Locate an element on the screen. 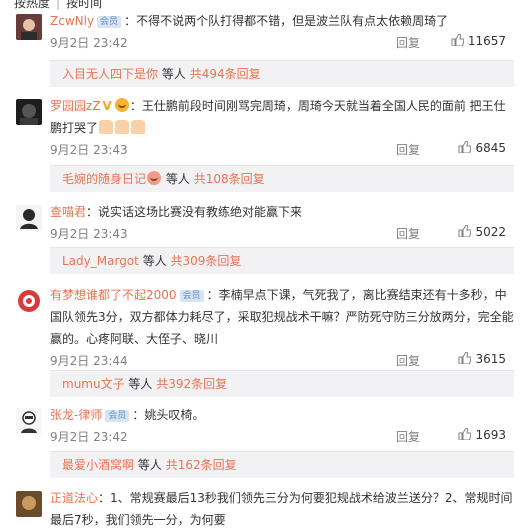  like-button: 11657 is located at coordinates (478, 41).